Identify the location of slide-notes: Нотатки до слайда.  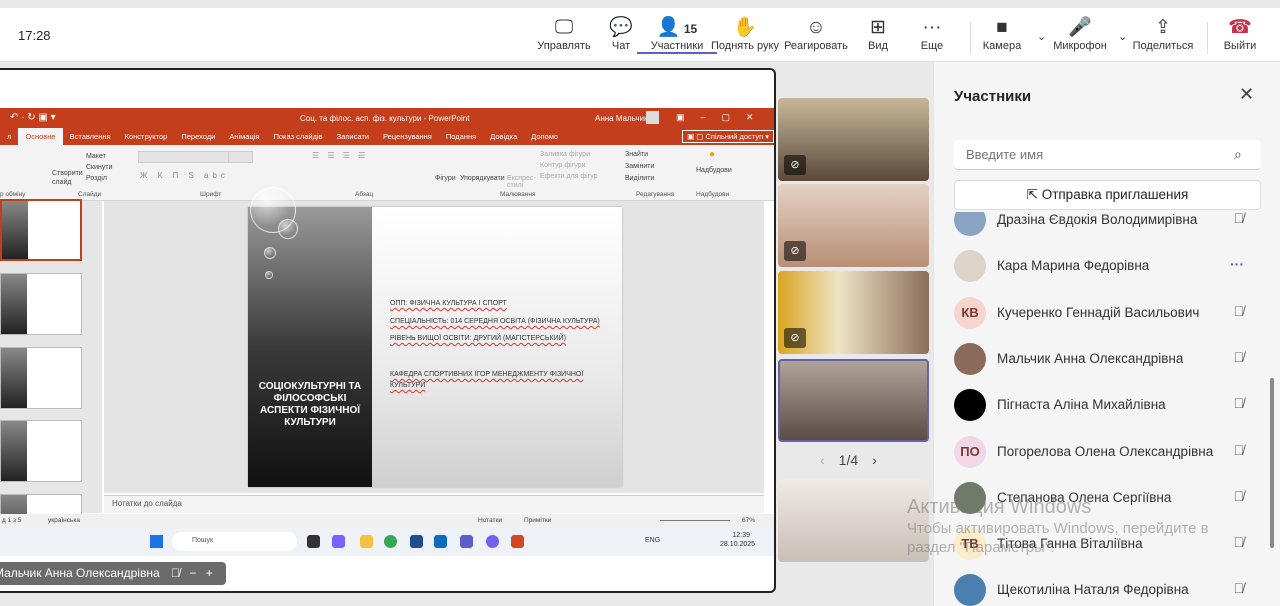
(434, 504).